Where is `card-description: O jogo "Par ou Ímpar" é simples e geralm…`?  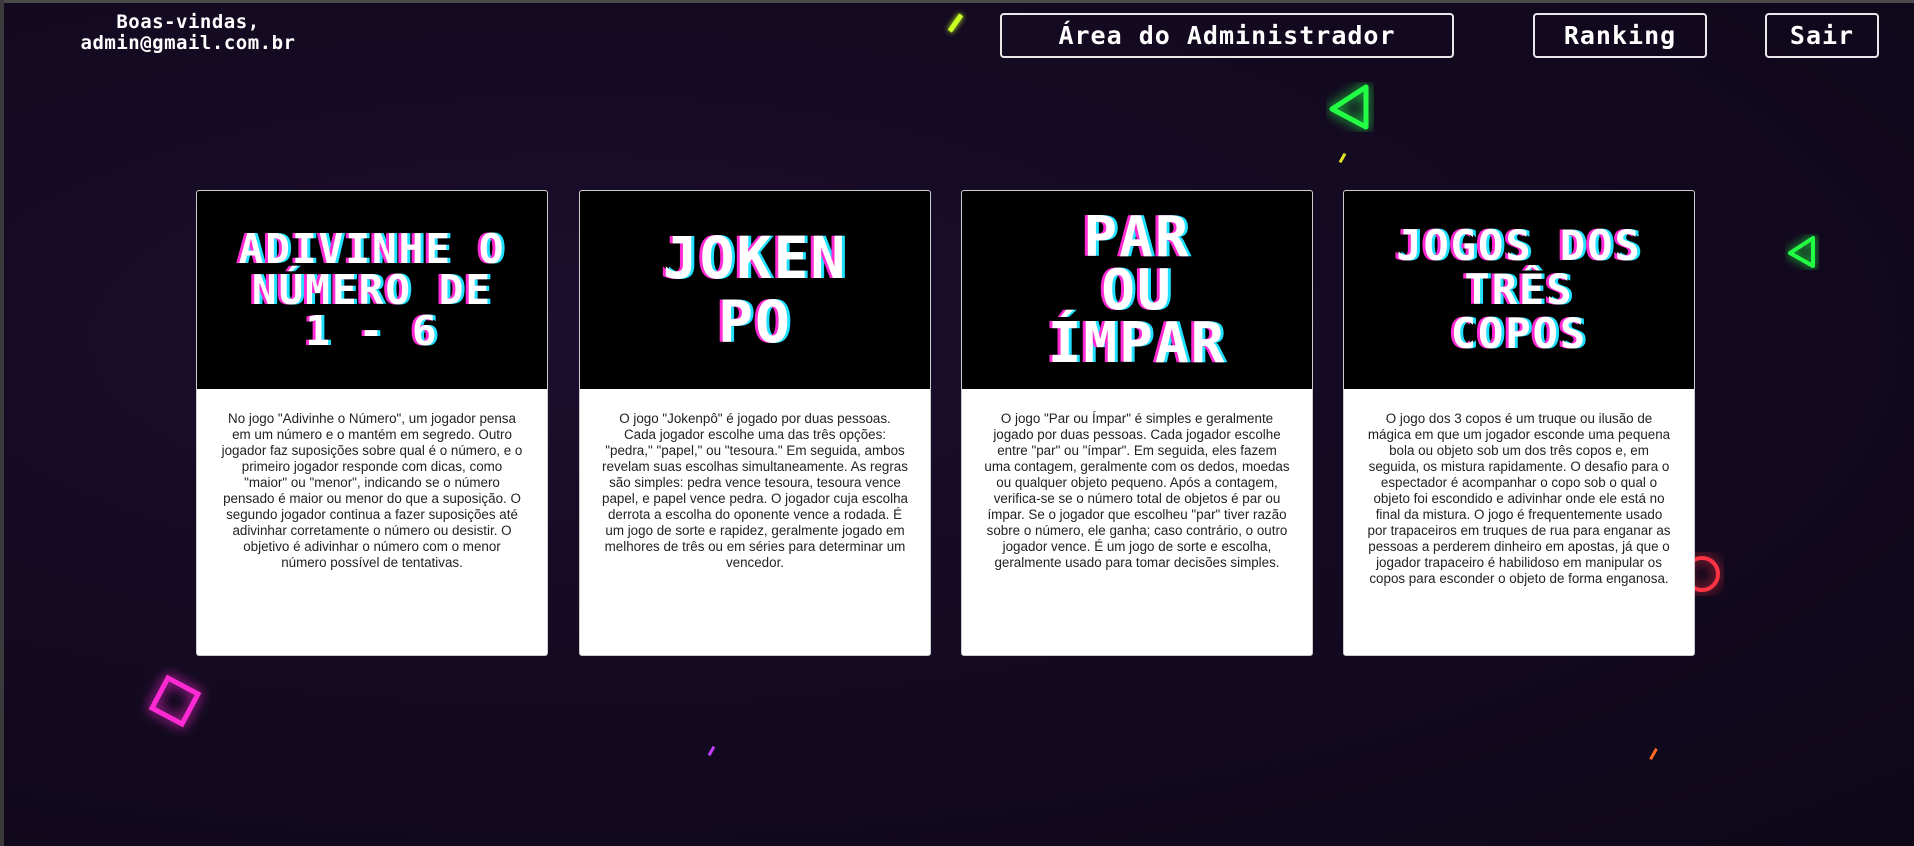
card-description: O jogo "Par ou Ímpar" é simples e geralm… is located at coordinates (1137, 490).